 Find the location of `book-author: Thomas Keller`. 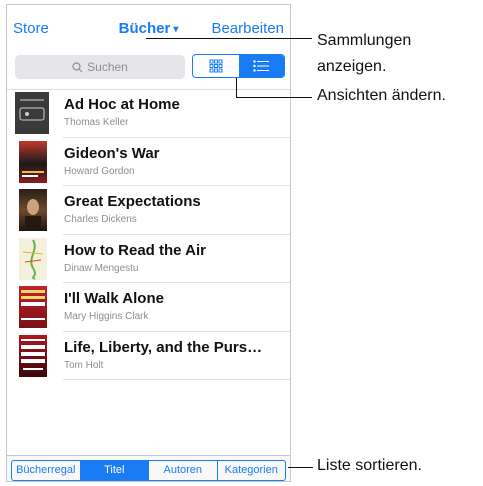

book-author: Thomas Keller is located at coordinates (96, 122).